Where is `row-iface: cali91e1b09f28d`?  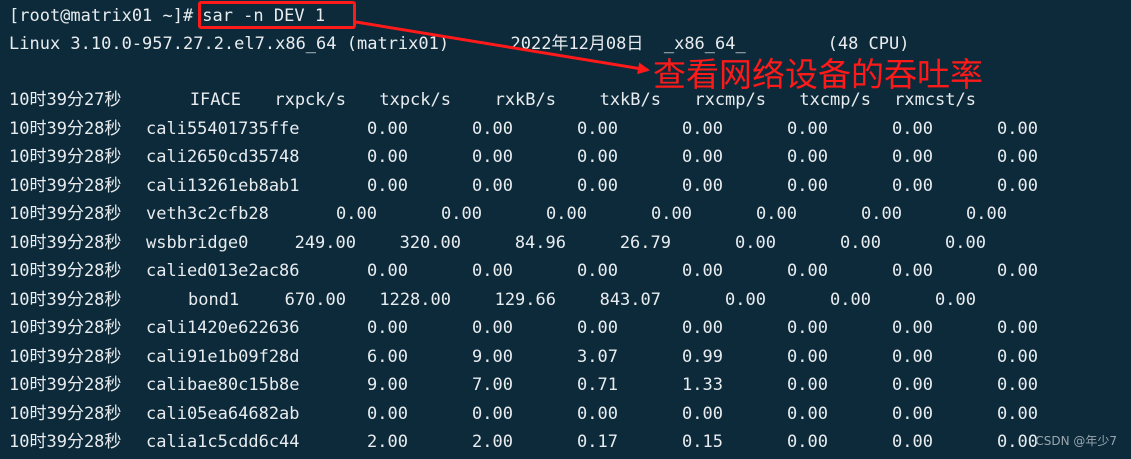 row-iface: cali91e1b09f28d is located at coordinates (223, 356).